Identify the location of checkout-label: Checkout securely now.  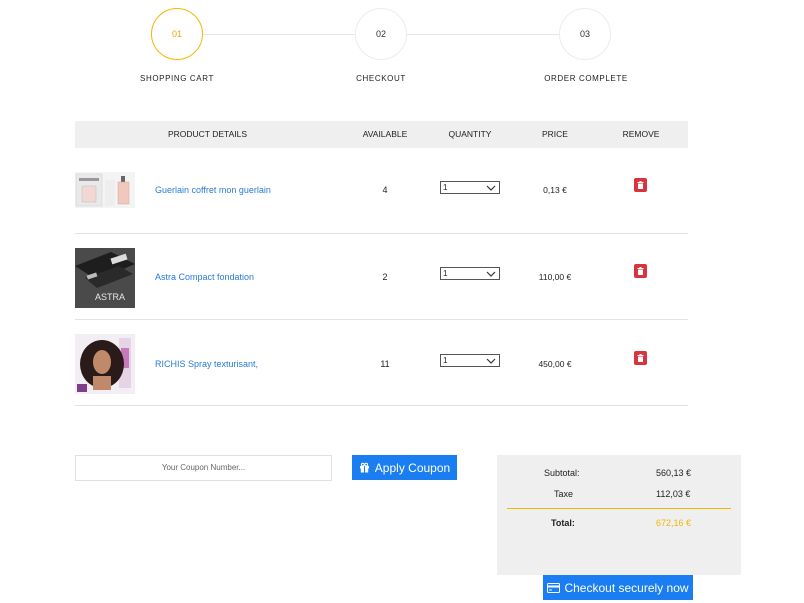
(626, 587).